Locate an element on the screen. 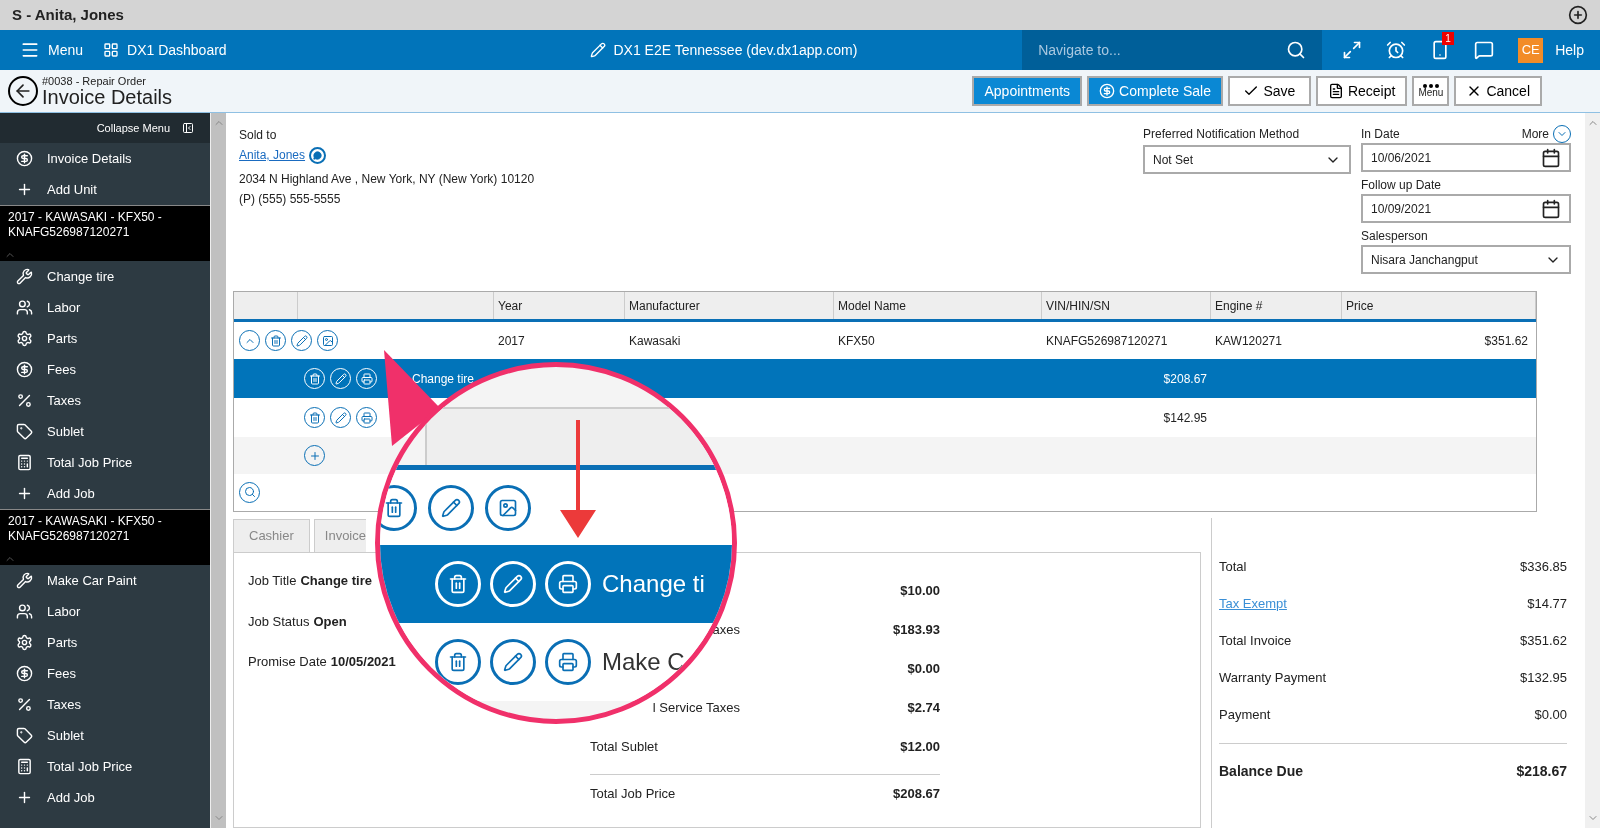  expand-icon is located at coordinates (1352, 50).